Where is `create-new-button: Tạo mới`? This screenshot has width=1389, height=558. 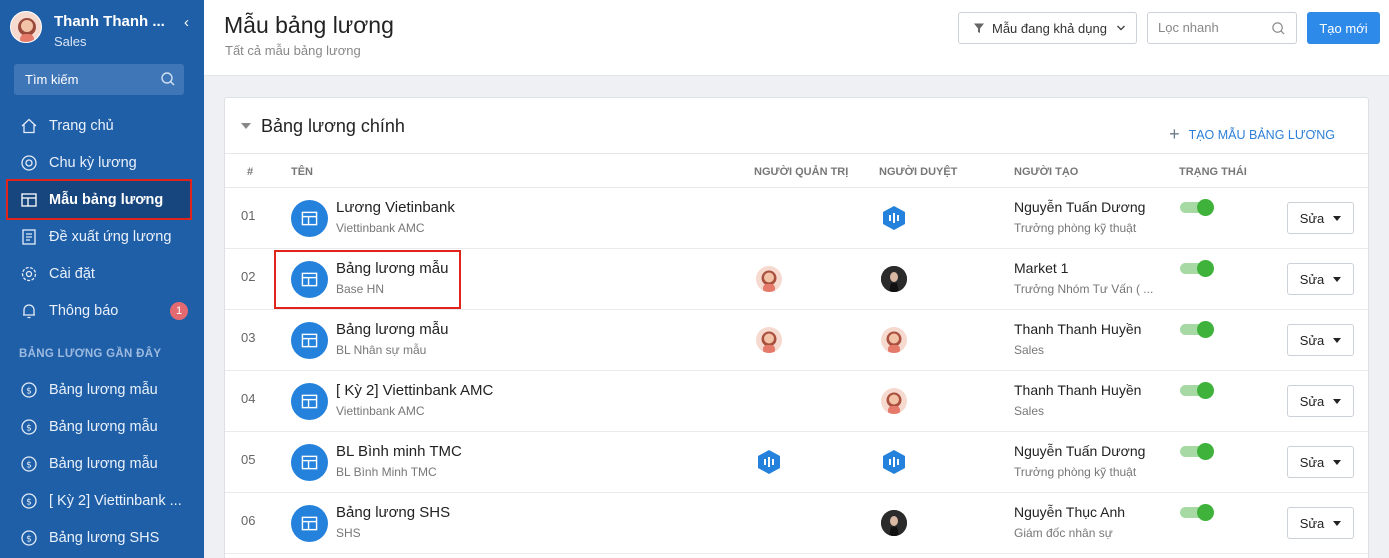
create-new-button: Tạo mới is located at coordinates (1343, 28).